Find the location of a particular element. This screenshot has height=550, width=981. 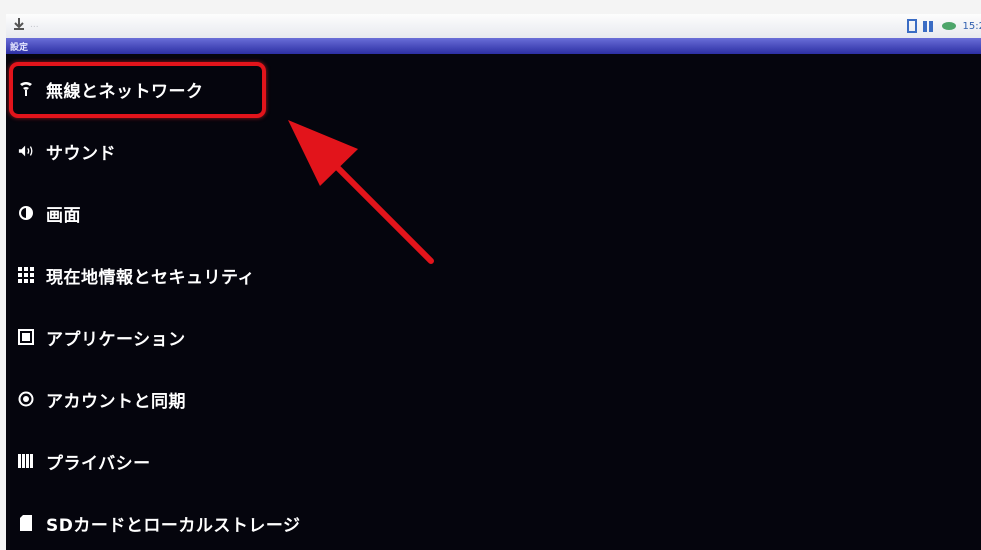

arrow-annotation is located at coordinates (361, 192).